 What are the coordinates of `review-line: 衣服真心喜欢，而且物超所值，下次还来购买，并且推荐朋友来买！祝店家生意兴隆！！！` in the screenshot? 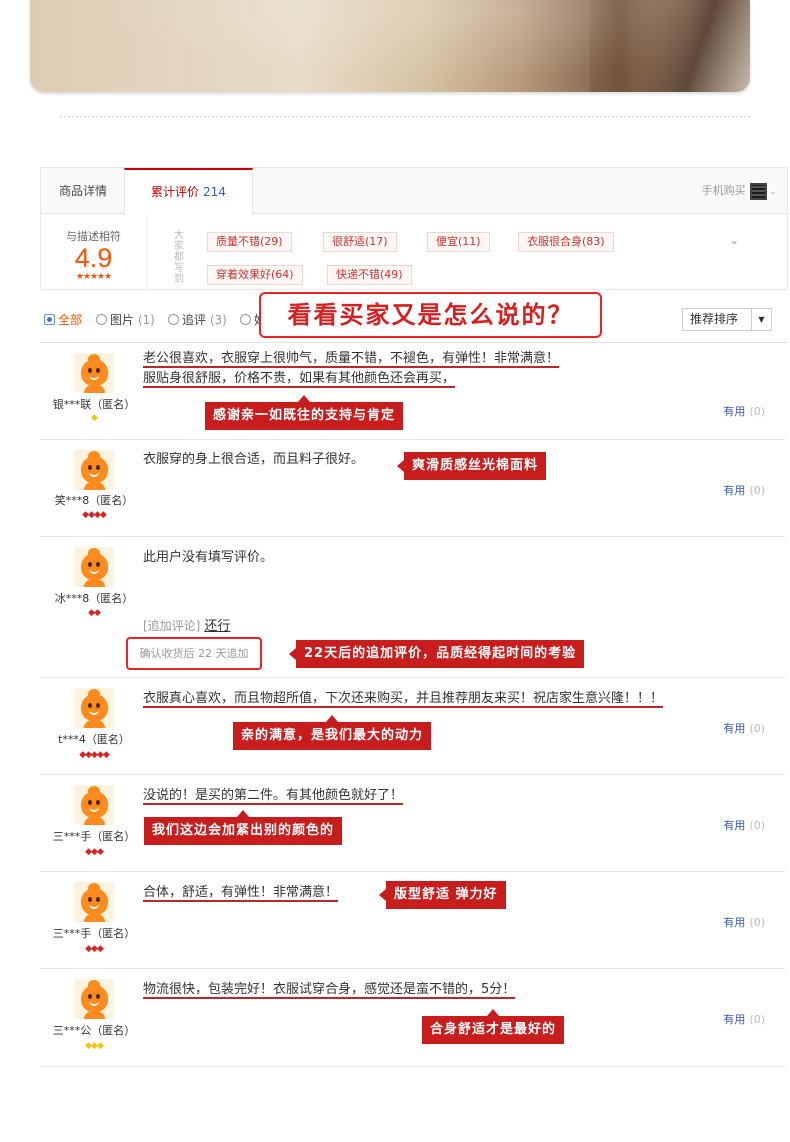 It's located at (403, 699).